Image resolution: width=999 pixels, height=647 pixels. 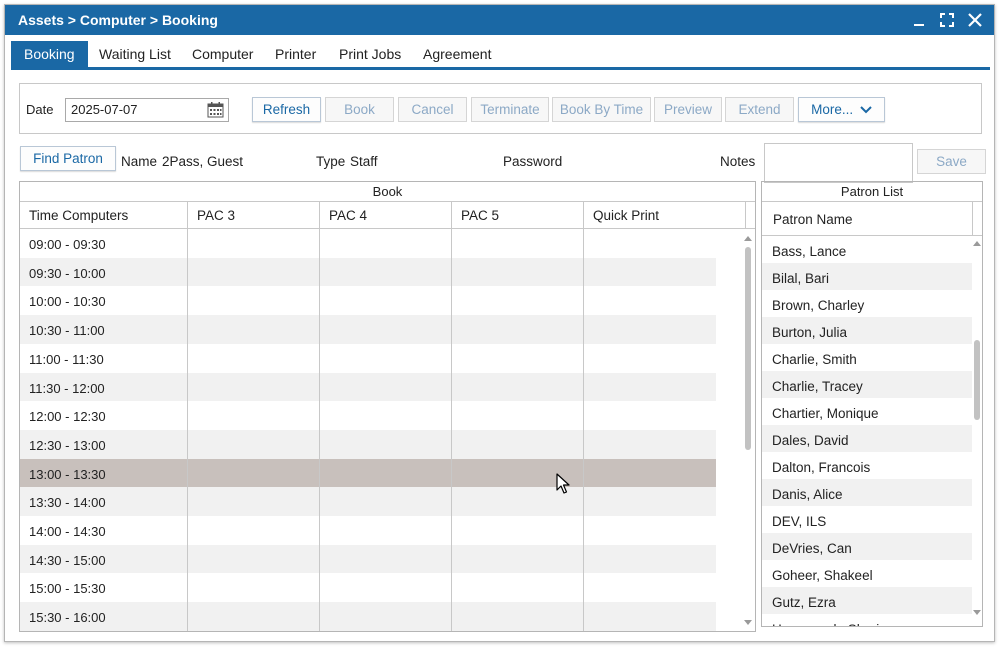 I want to click on list-item: Herasymuk, Sheri, so click(x=867, y=620).